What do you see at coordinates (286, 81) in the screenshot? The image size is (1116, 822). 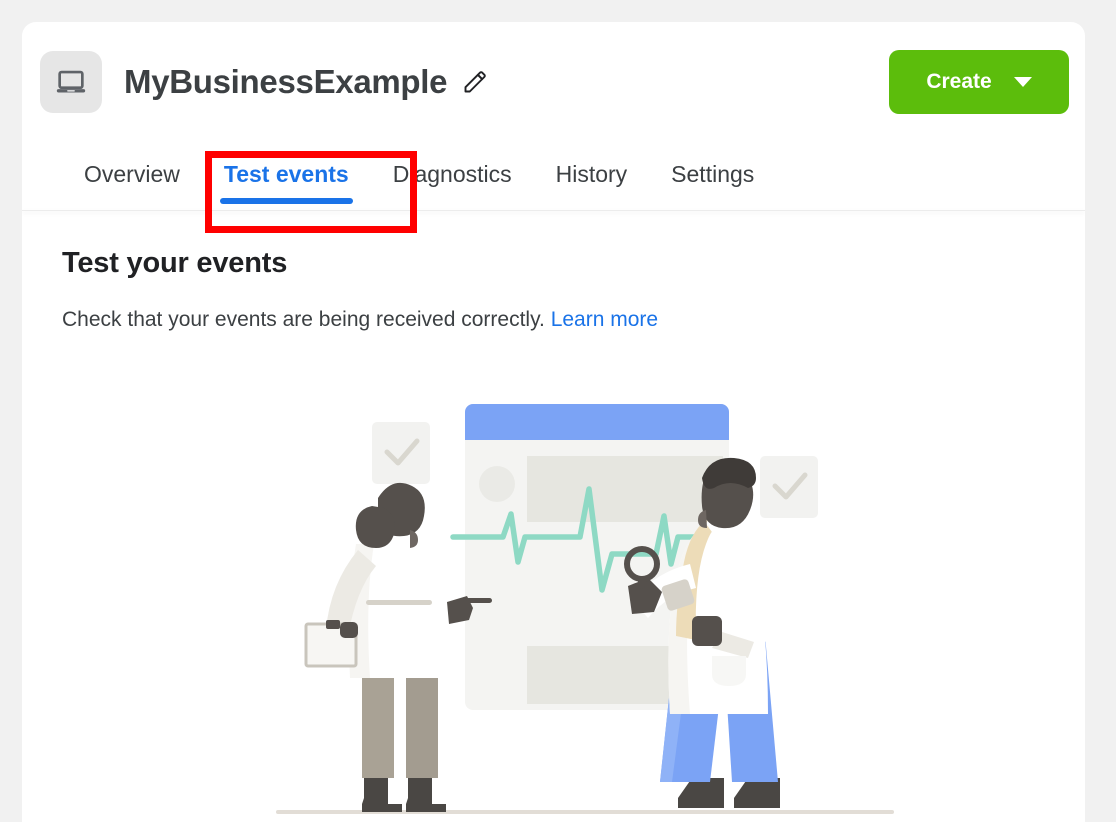 I see `page-title: MyBusinessExample` at bounding box center [286, 81].